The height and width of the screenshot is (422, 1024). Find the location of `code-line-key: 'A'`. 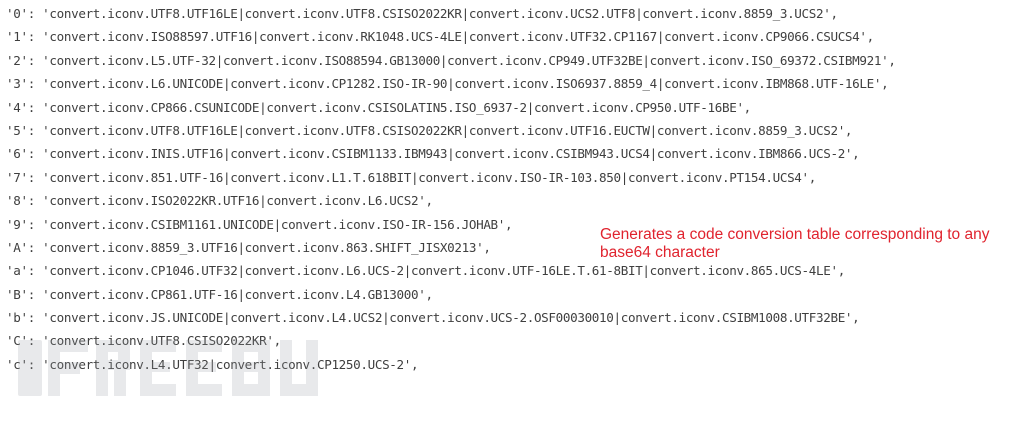

code-line-key: 'A' is located at coordinates (17, 247).